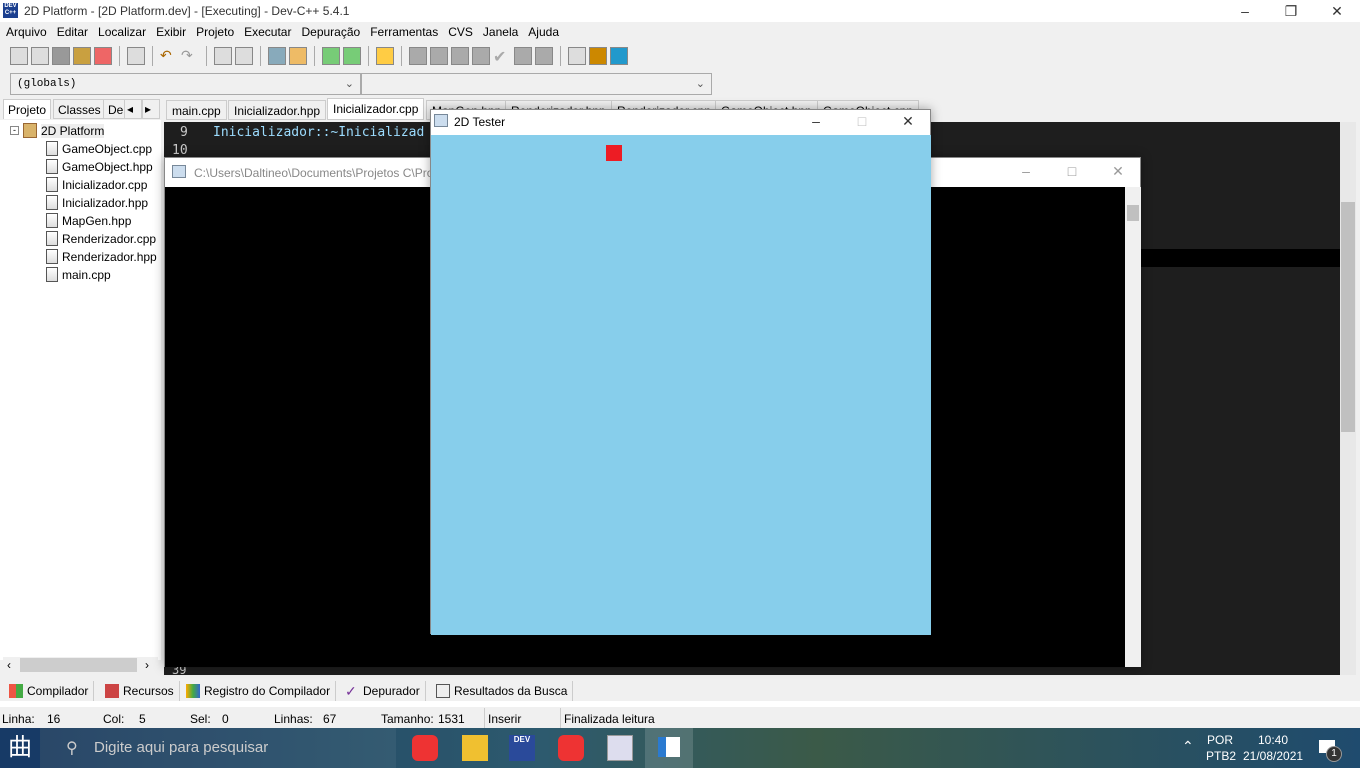  I want to click on tree-file: GameObject.cpp, so click(99, 148).